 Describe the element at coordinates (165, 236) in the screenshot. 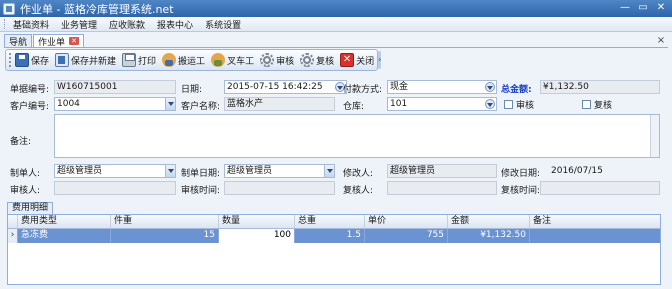

I see `cell-piece-weight: 15` at that location.